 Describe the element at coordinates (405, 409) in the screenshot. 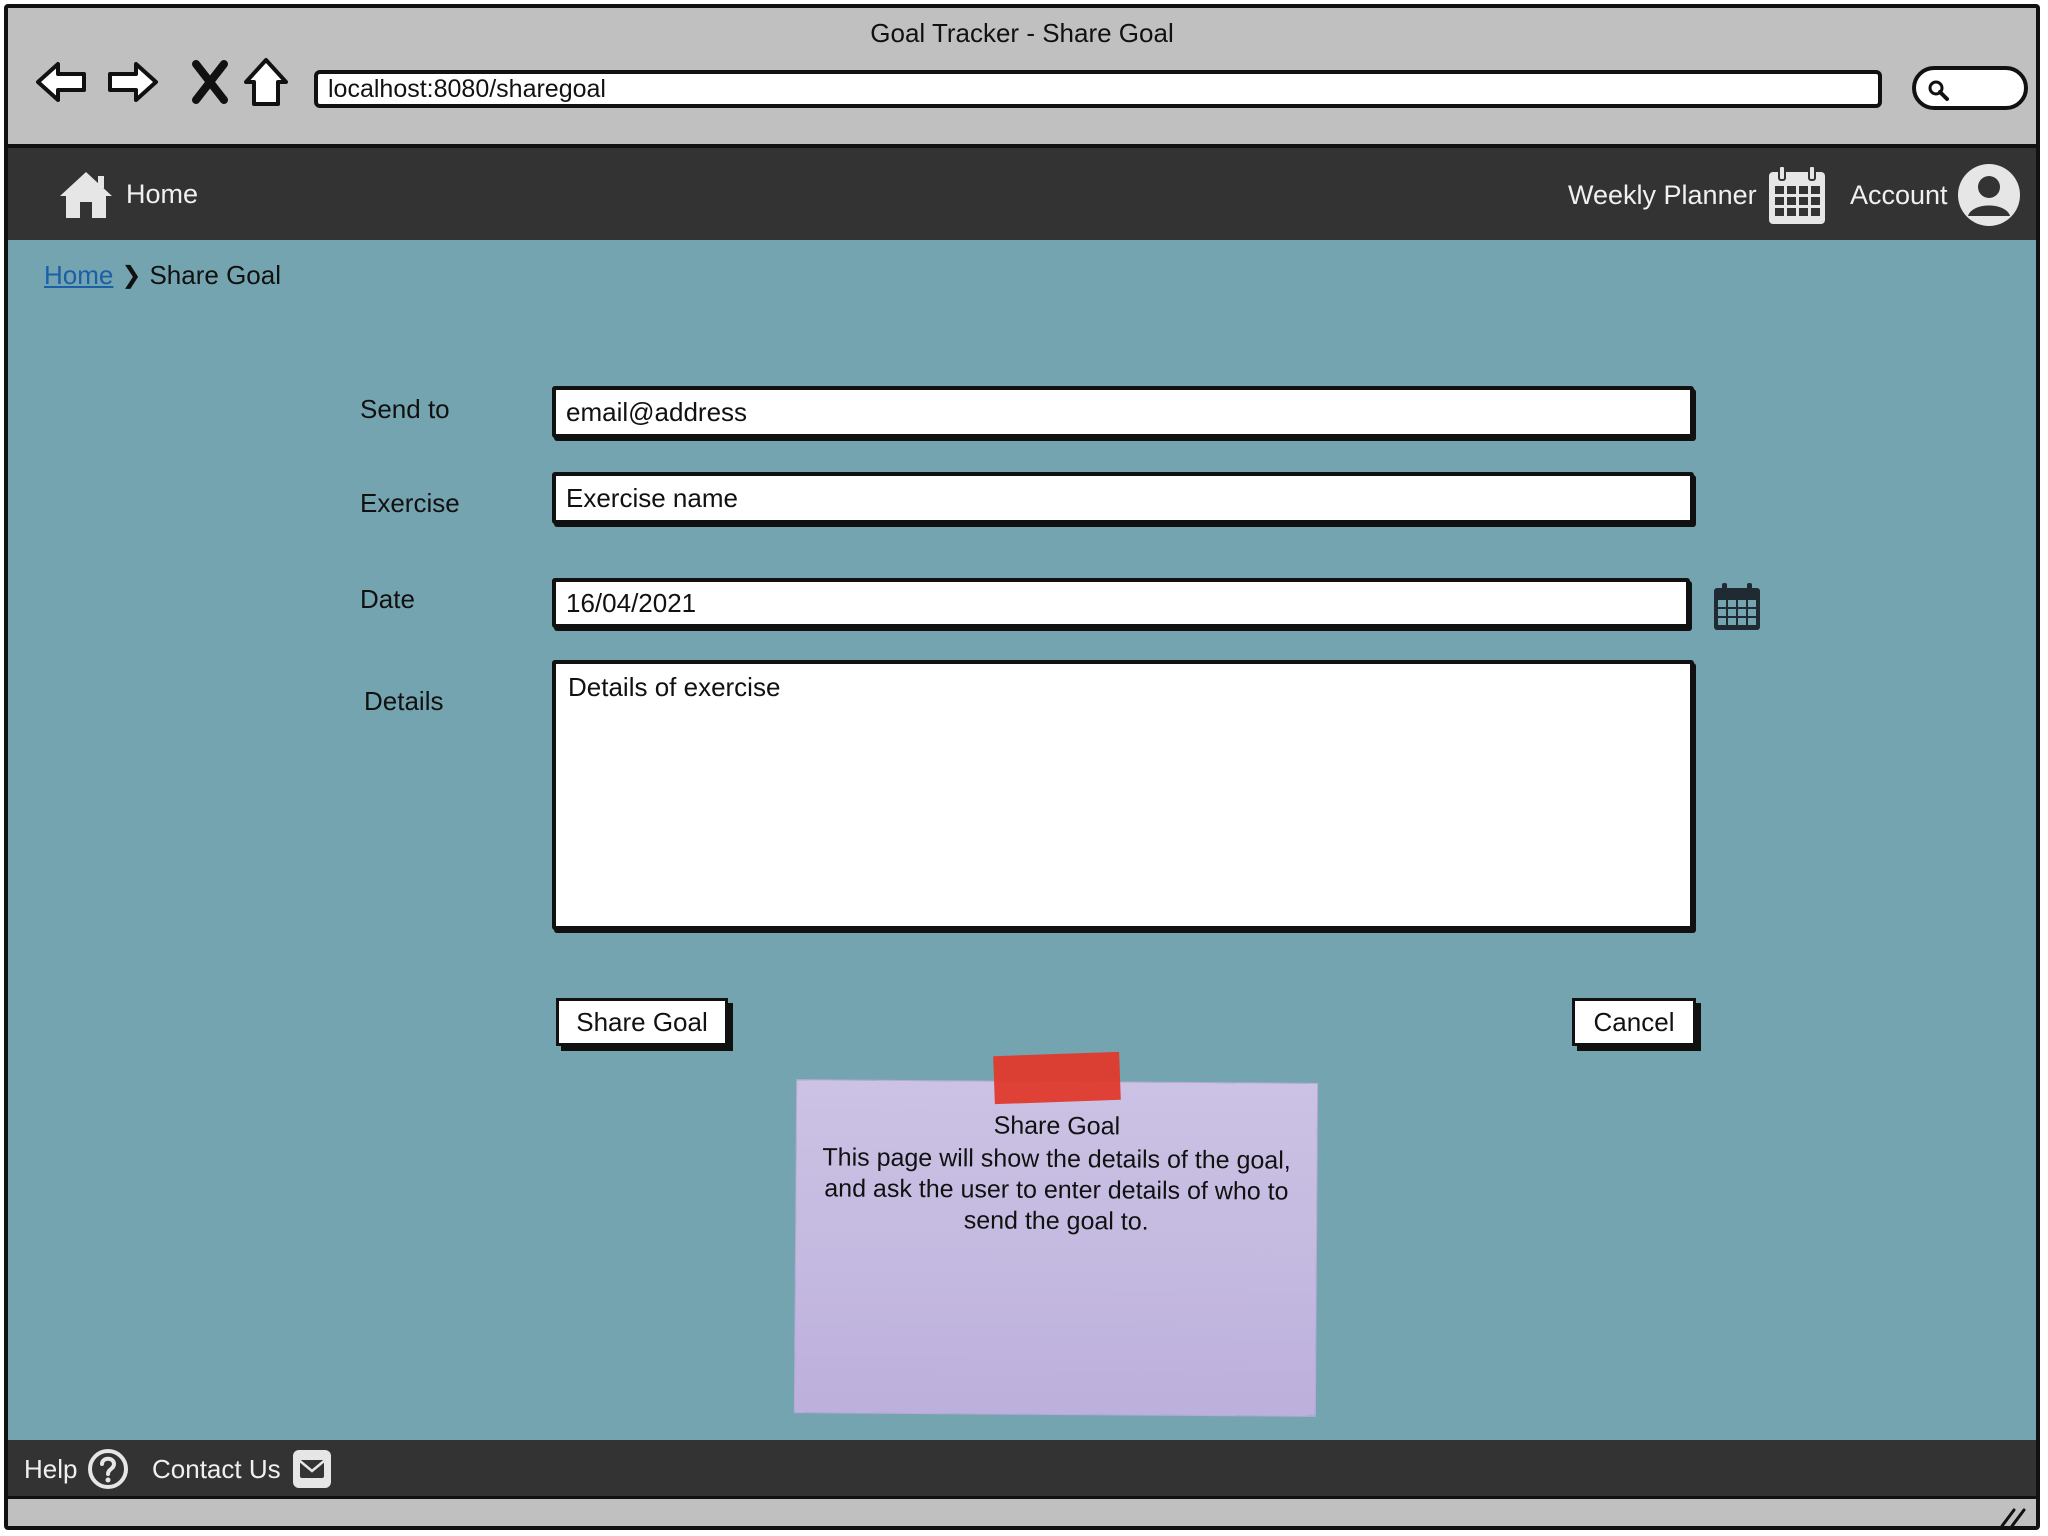

I see `send-to-label: Send to` at that location.